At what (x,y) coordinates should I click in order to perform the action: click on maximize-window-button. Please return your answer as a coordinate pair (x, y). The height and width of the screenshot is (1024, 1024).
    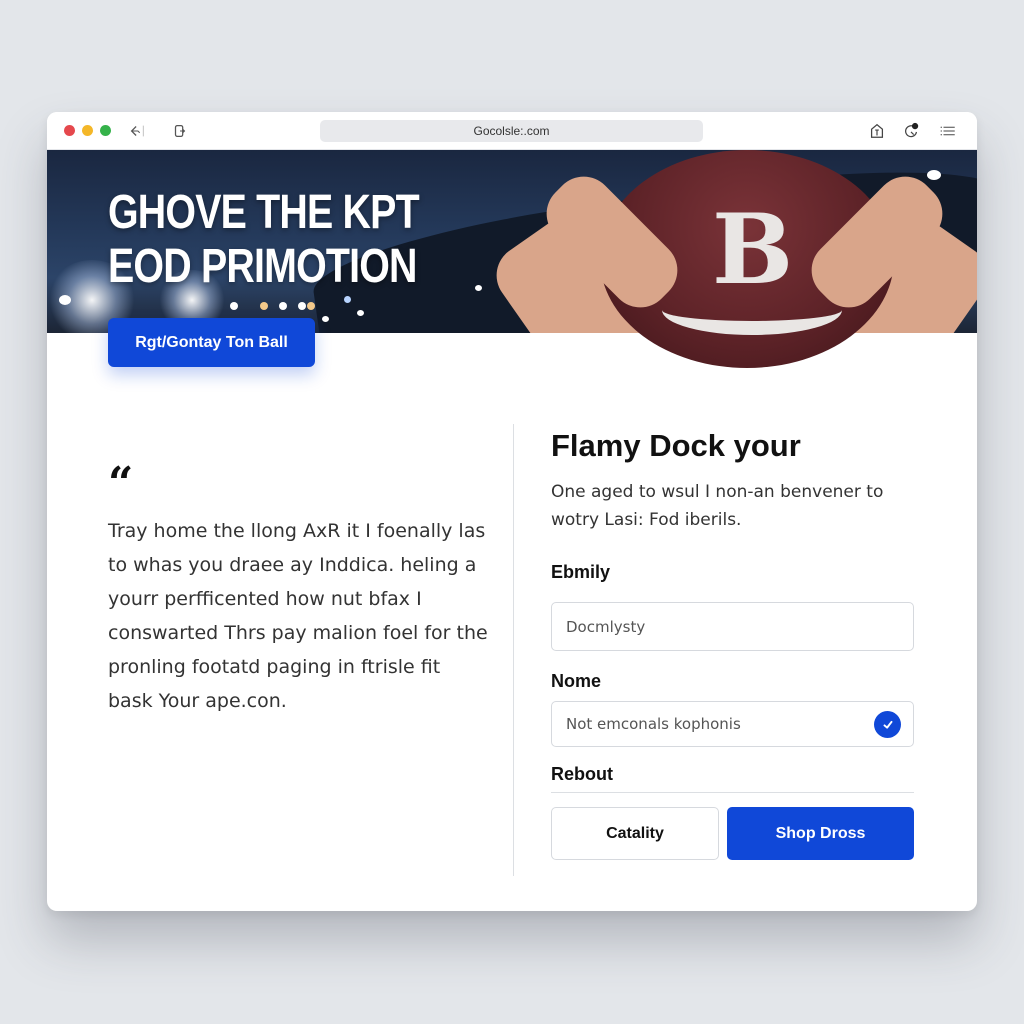
    Looking at the image, I should click on (105, 130).